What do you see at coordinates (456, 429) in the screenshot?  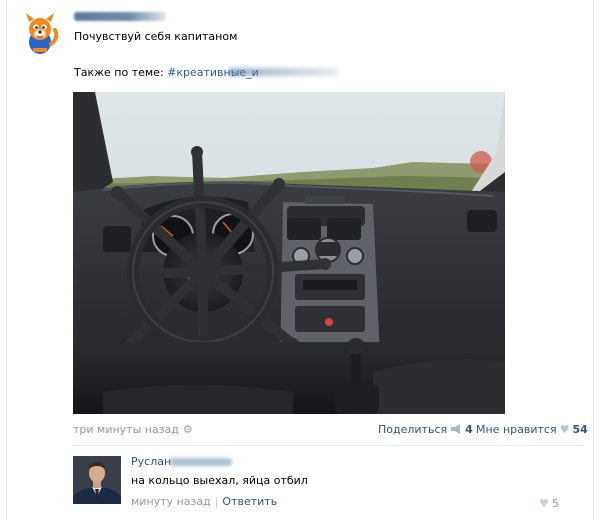 I see `megaphone-icon` at bounding box center [456, 429].